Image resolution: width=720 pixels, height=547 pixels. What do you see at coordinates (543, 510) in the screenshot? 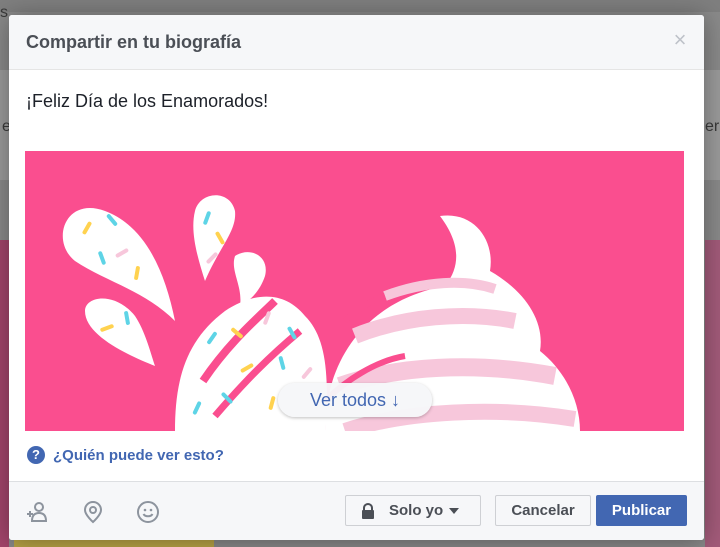
I see `cancel-button: Cancelar` at bounding box center [543, 510].